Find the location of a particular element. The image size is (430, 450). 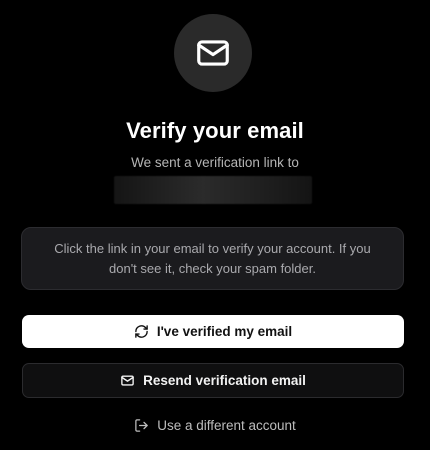

resend-verification-button-label: Resend verification email is located at coordinates (224, 380).